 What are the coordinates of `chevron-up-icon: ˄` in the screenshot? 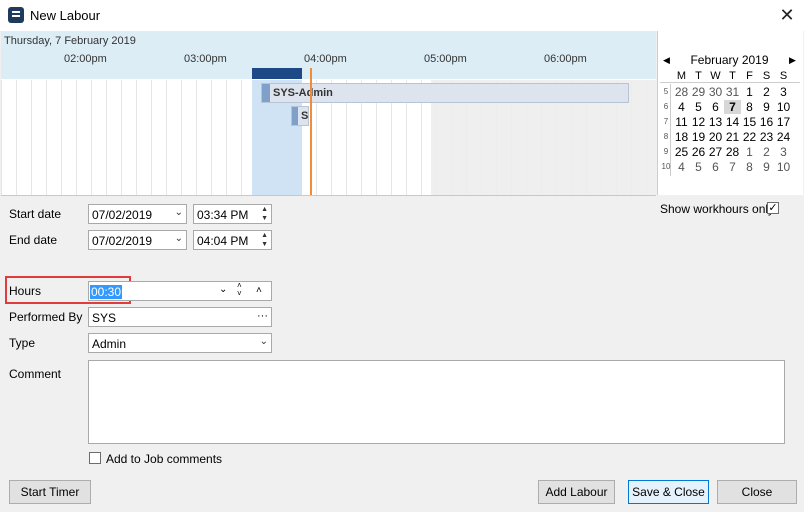 It's located at (259, 290).